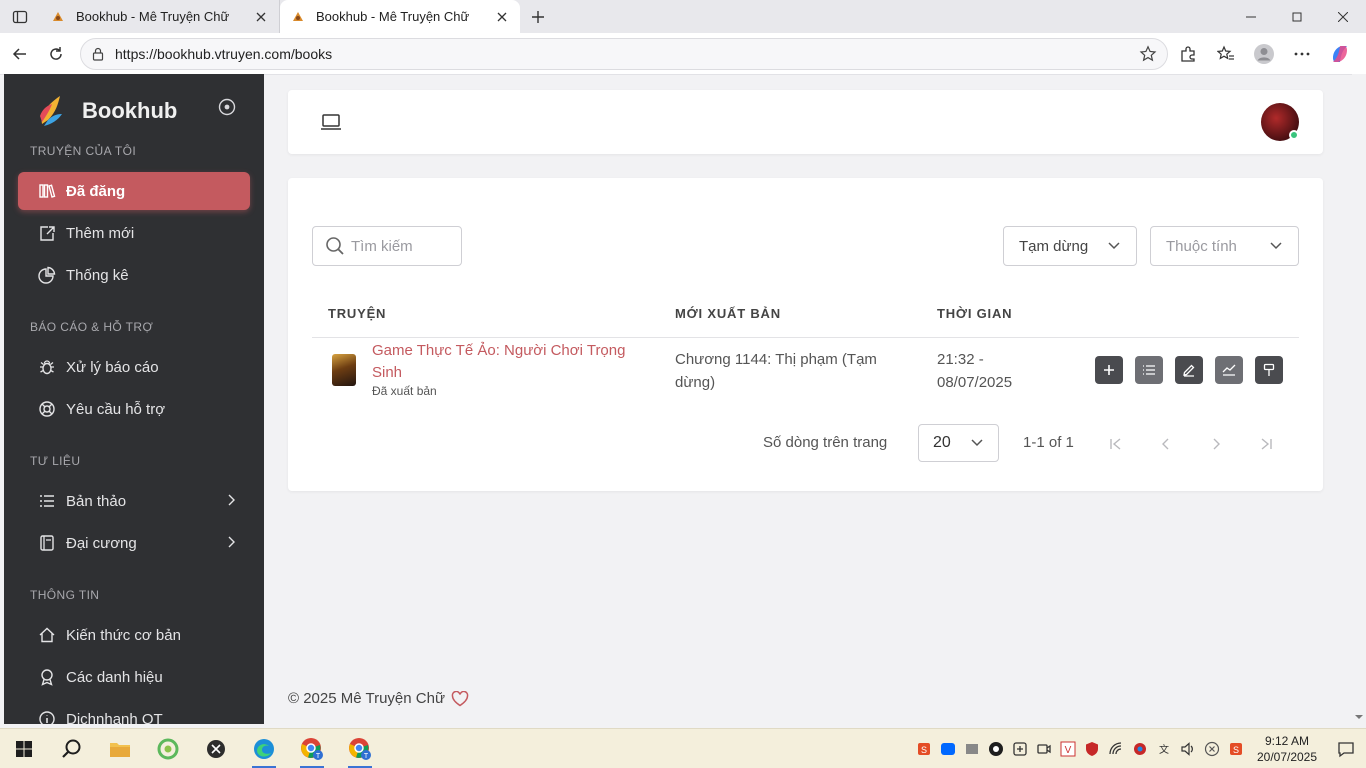 The image size is (1366, 768). What do you see at coordinates (47, 677) in the screenshot?
I see `award-icon` at bounding box center [47, 677].